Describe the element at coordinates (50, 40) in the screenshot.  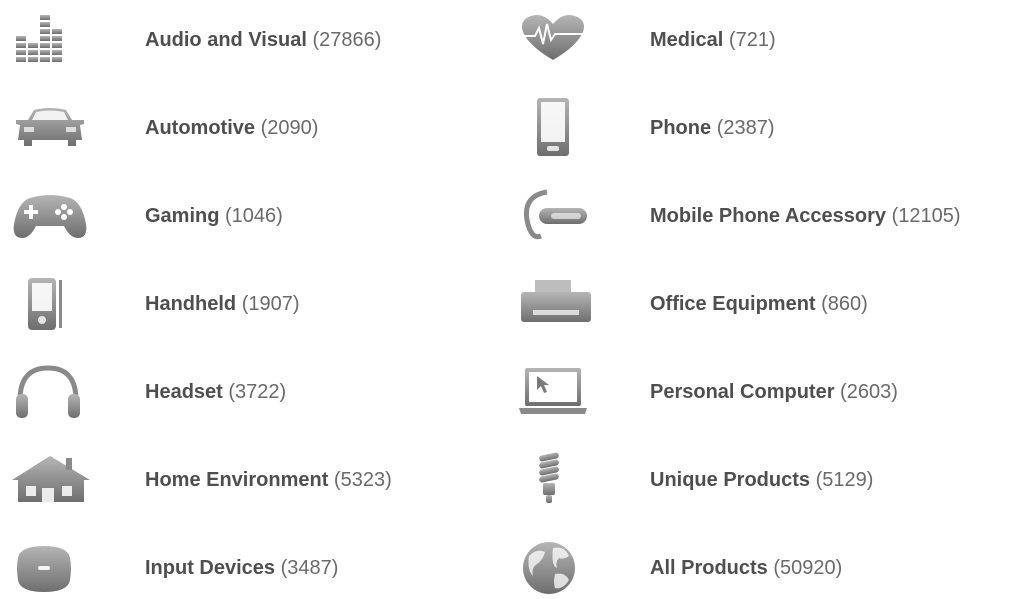
I see `equalizer-icon` at that location.